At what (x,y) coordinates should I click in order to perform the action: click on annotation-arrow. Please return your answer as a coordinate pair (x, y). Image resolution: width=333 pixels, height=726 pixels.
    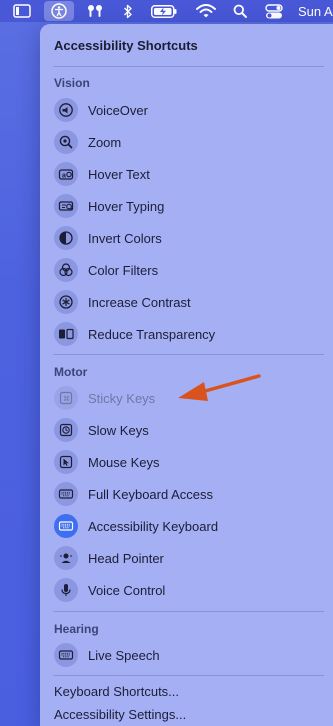
    Looking at the image, I should click on (219, 387).